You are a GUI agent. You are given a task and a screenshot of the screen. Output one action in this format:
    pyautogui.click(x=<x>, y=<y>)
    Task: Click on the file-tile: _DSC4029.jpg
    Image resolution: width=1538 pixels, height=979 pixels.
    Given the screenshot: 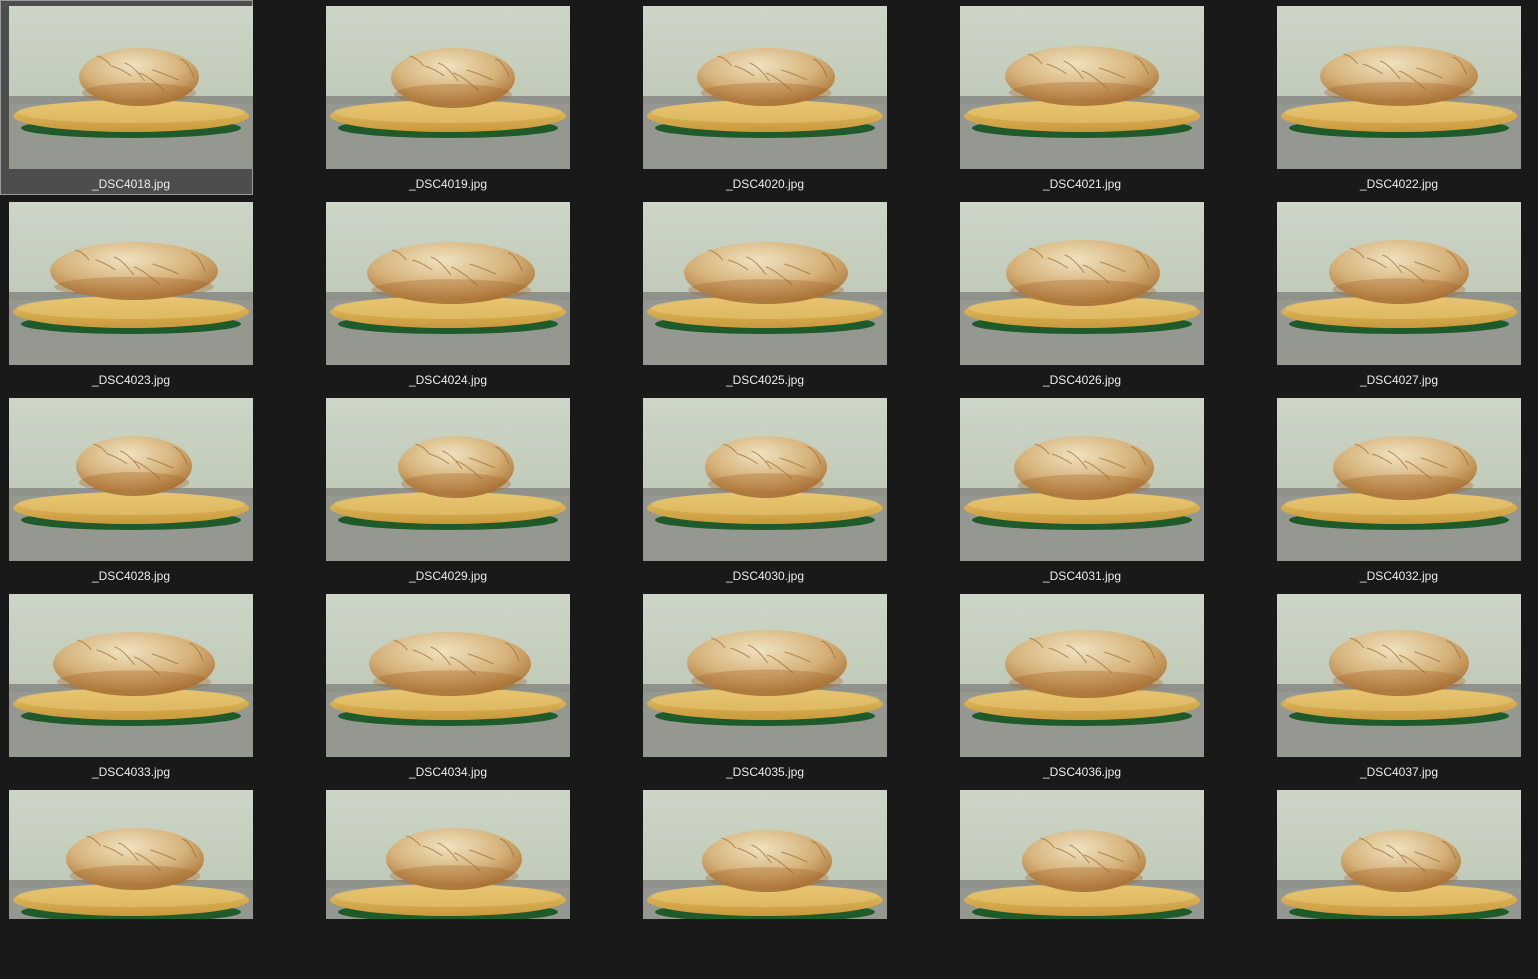 What is the action you would take?
    pyautogui.click(x=443, y=489)
    